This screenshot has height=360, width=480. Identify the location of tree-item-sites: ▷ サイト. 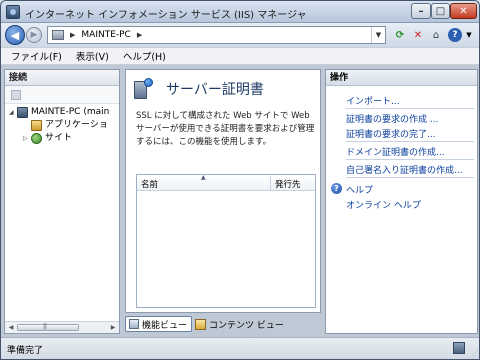
(62, 138).